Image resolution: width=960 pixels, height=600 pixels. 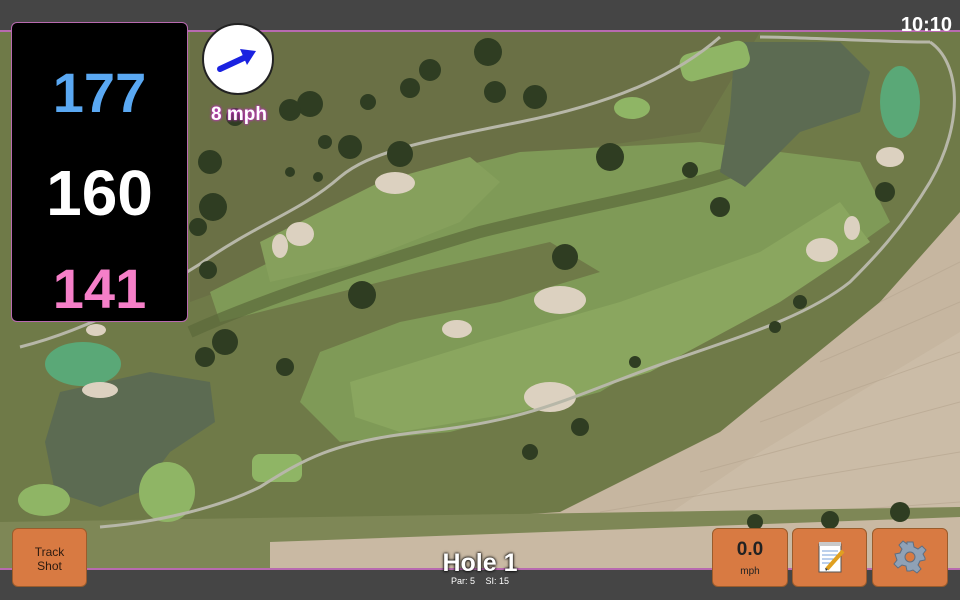 I want to click on hole-title: Hole 1, so click(x=480, y=563).